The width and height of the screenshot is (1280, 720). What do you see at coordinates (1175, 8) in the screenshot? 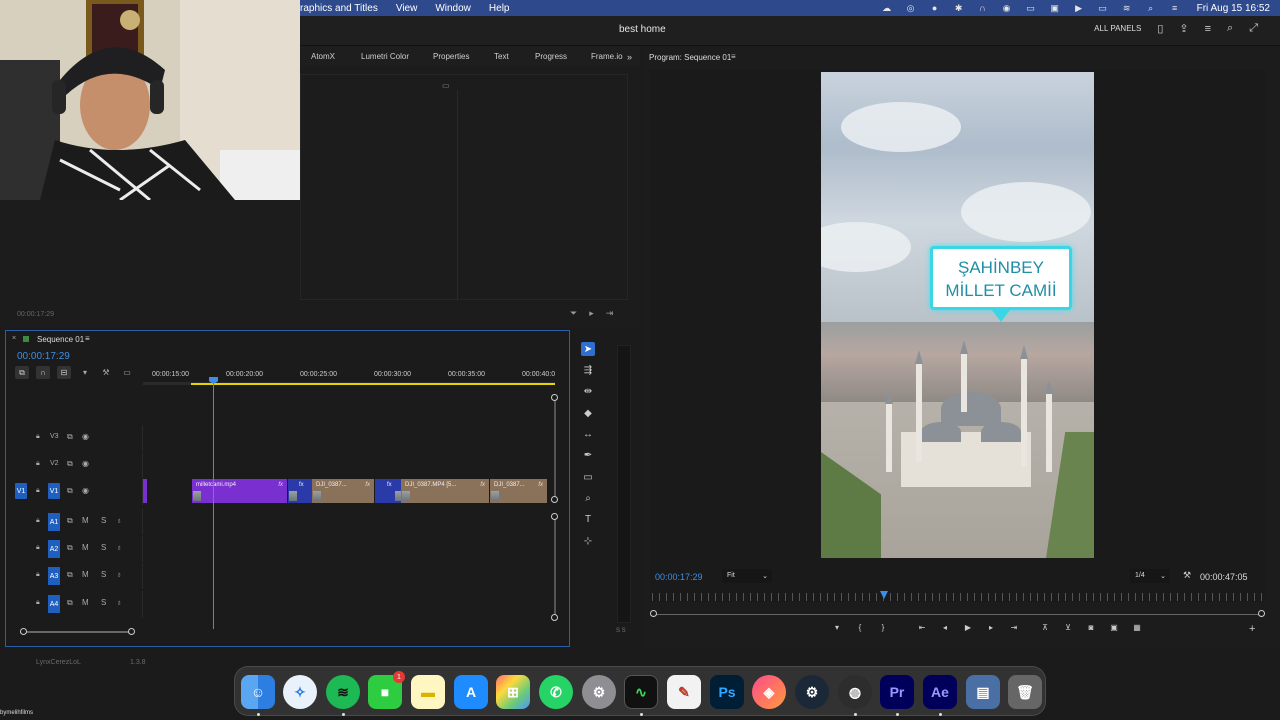
I see `control-center-icon: ≡` at bounding box center [1175, 8].